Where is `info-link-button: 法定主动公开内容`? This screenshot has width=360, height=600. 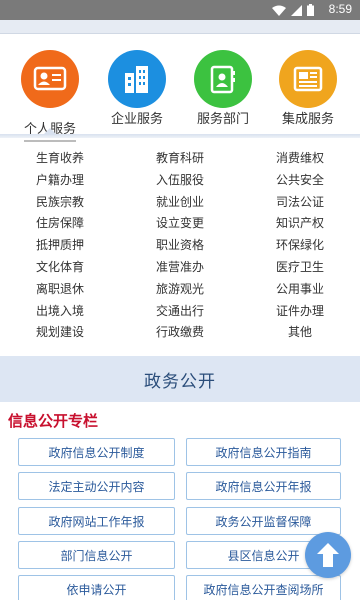
info-link-button: 法定主动公开内容 is located at coordinates (96, 486).